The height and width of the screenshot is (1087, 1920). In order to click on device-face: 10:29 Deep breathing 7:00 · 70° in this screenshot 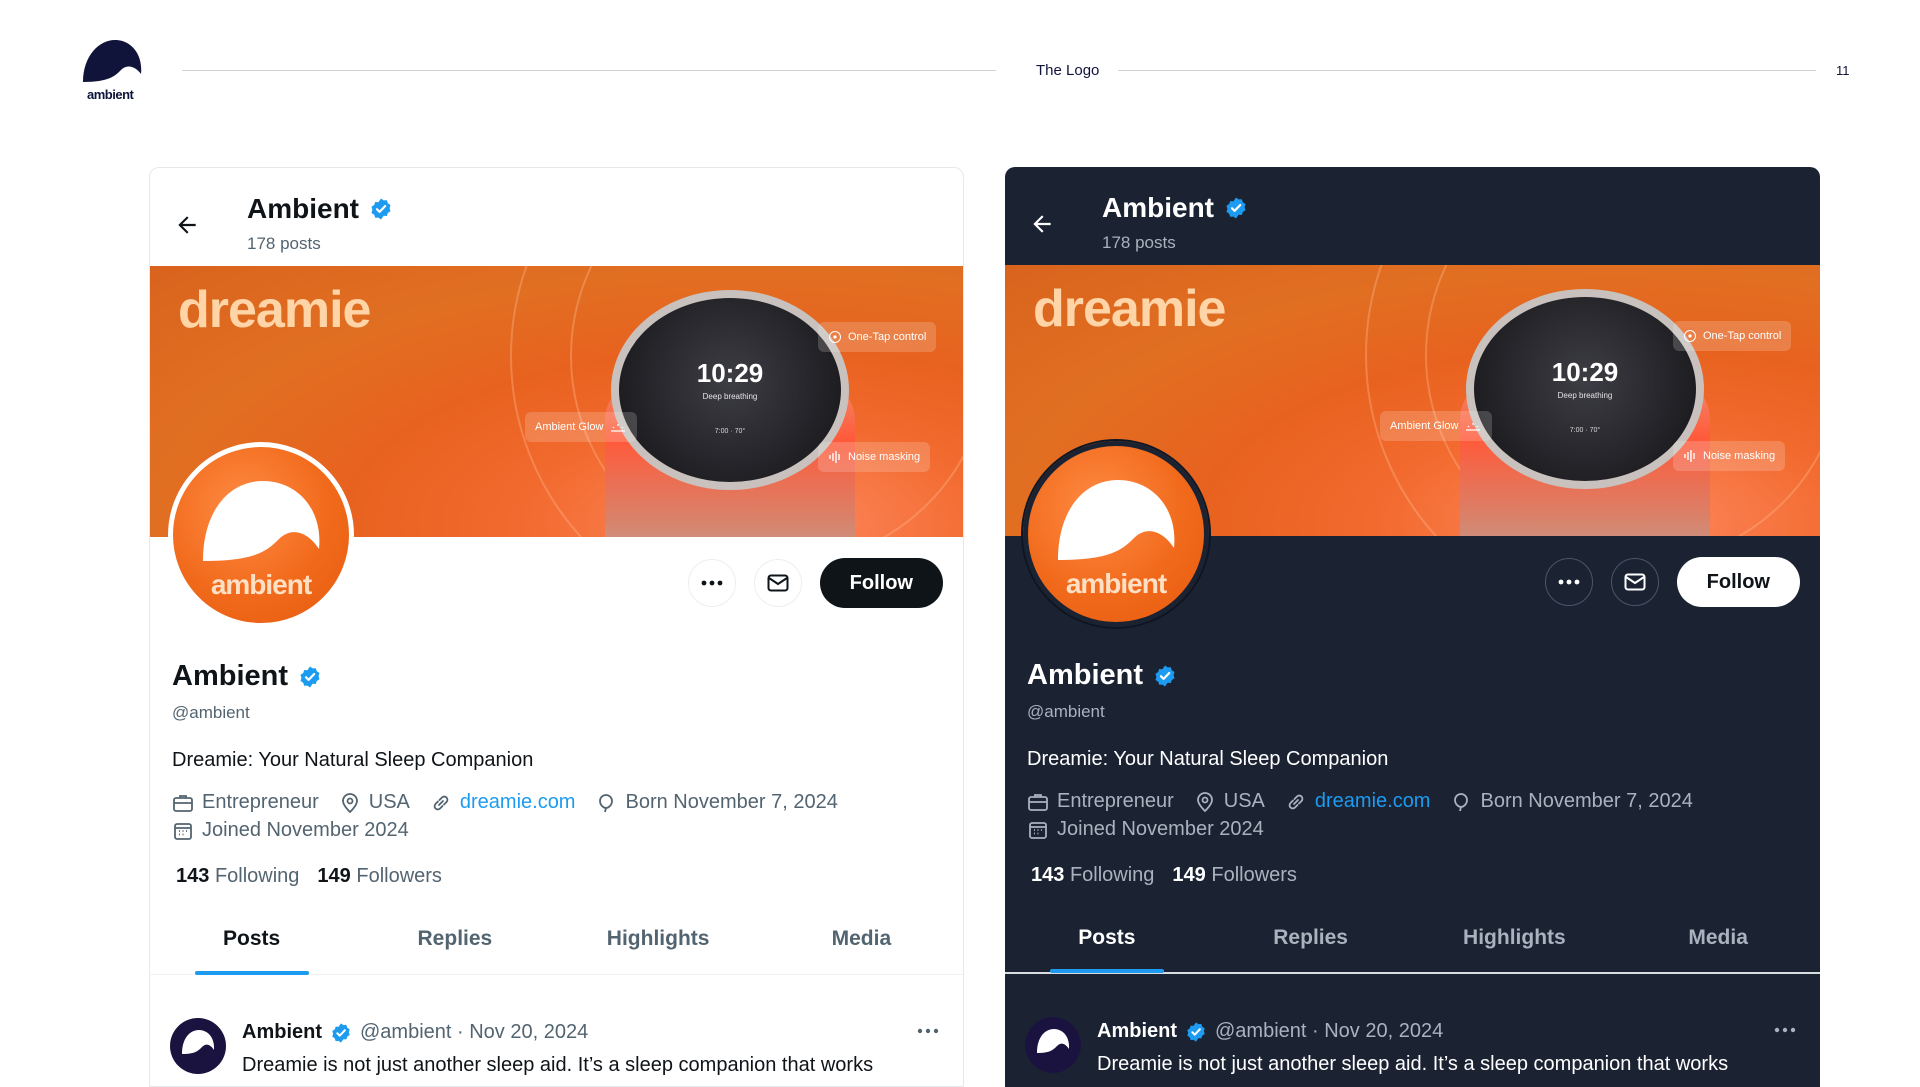, I will do `click(1585, 389)`.